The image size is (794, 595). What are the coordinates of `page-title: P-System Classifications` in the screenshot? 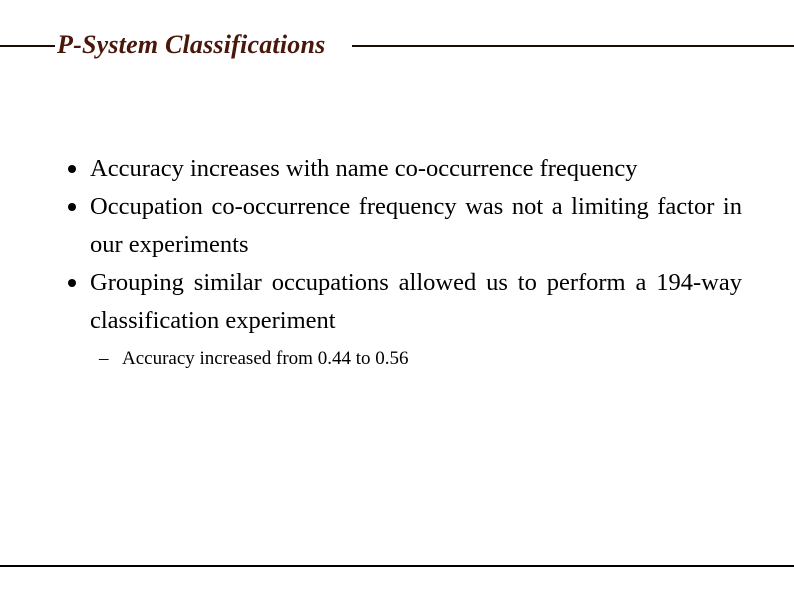 It's located at (195, 45).